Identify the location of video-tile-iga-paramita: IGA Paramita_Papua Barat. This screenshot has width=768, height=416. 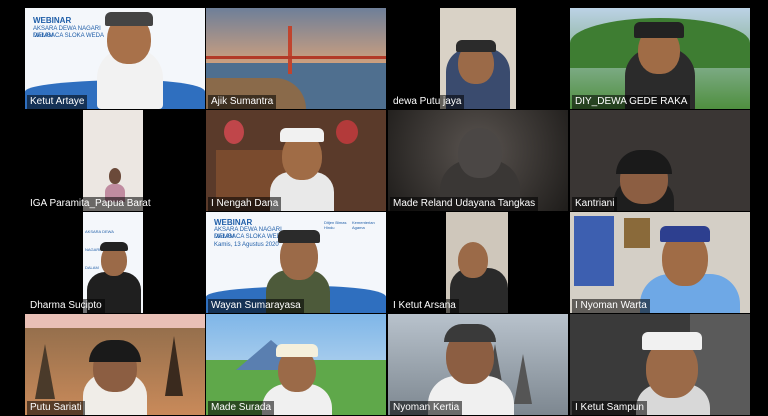
(115, 160).